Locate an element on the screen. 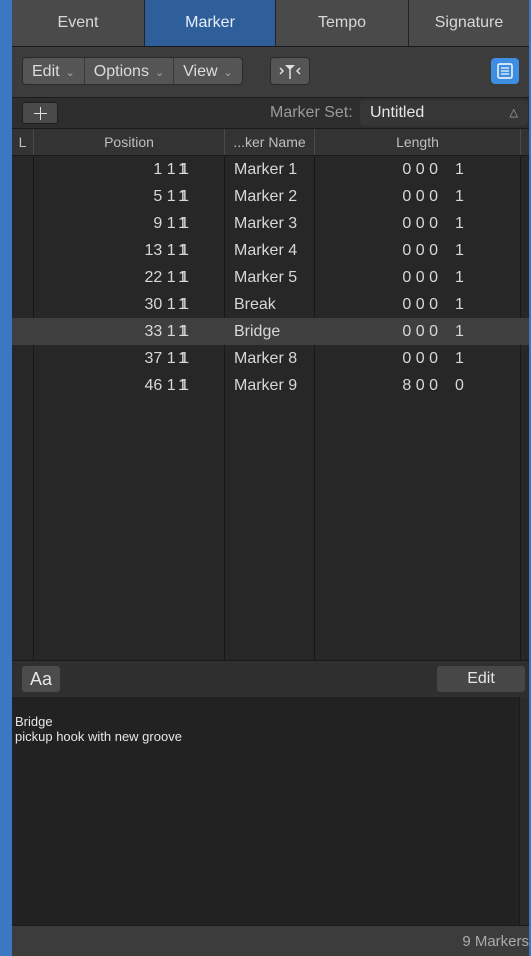 The width and height of the screenshot is (531, 956). marker-name-cell: Marker 1 is located at coordinates (266, 169).